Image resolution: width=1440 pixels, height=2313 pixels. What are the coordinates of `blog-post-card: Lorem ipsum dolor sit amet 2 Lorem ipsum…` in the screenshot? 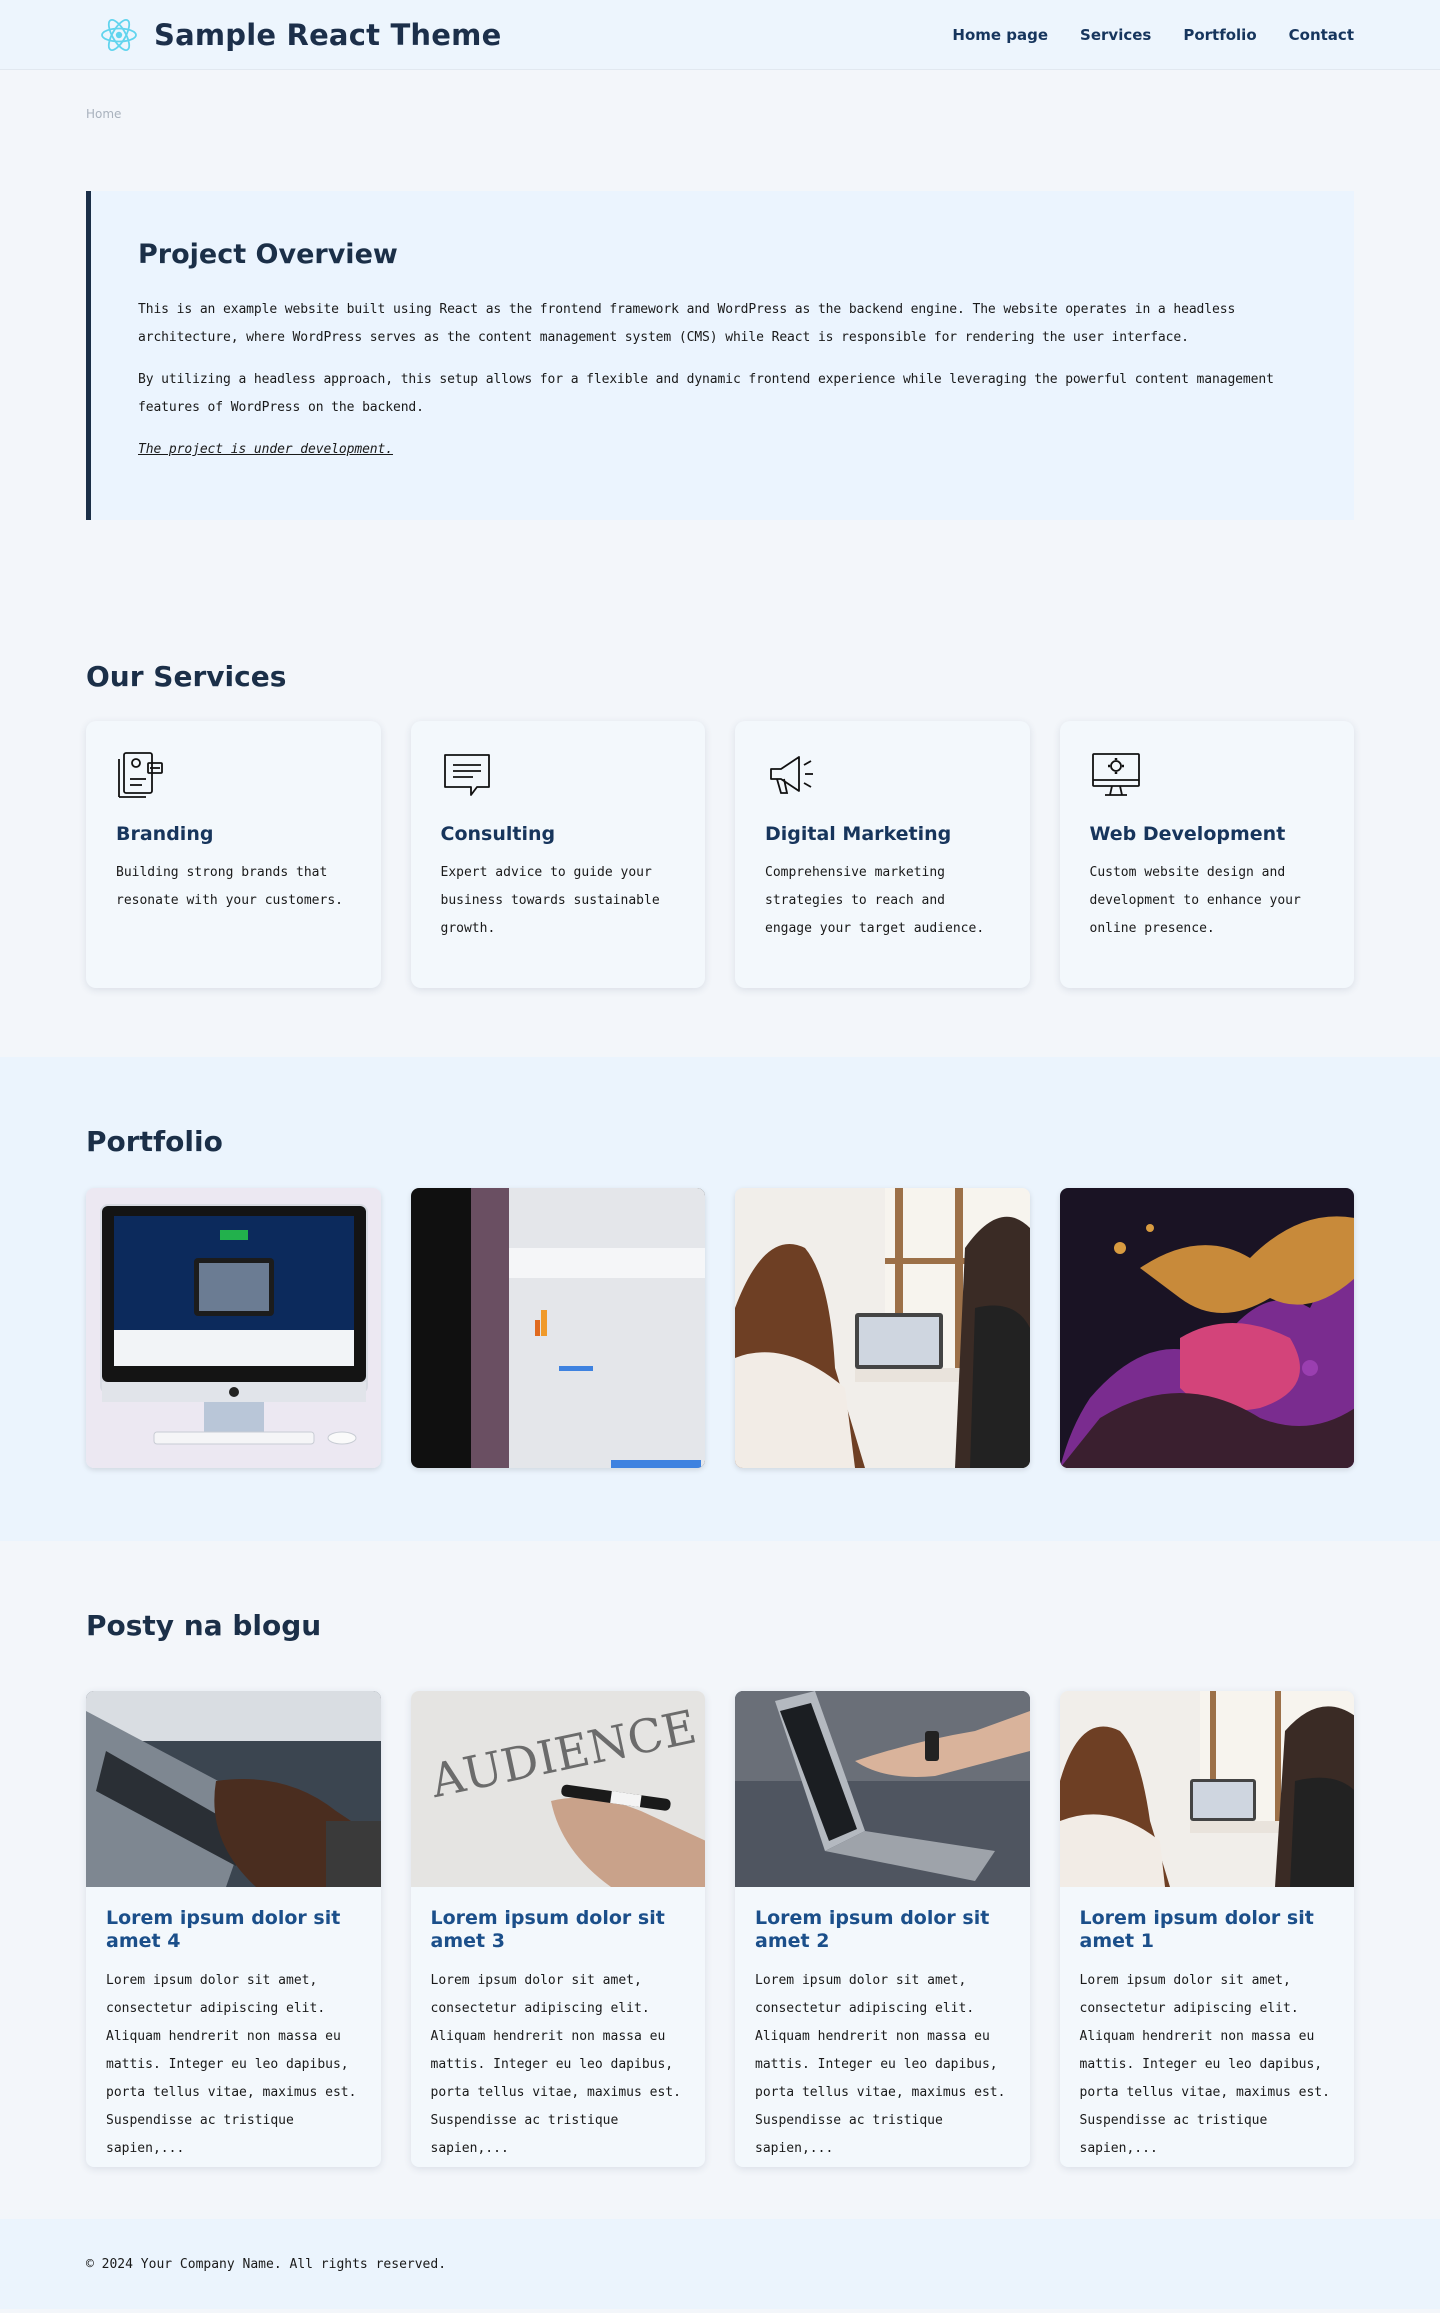 It's located at (882, 1929).